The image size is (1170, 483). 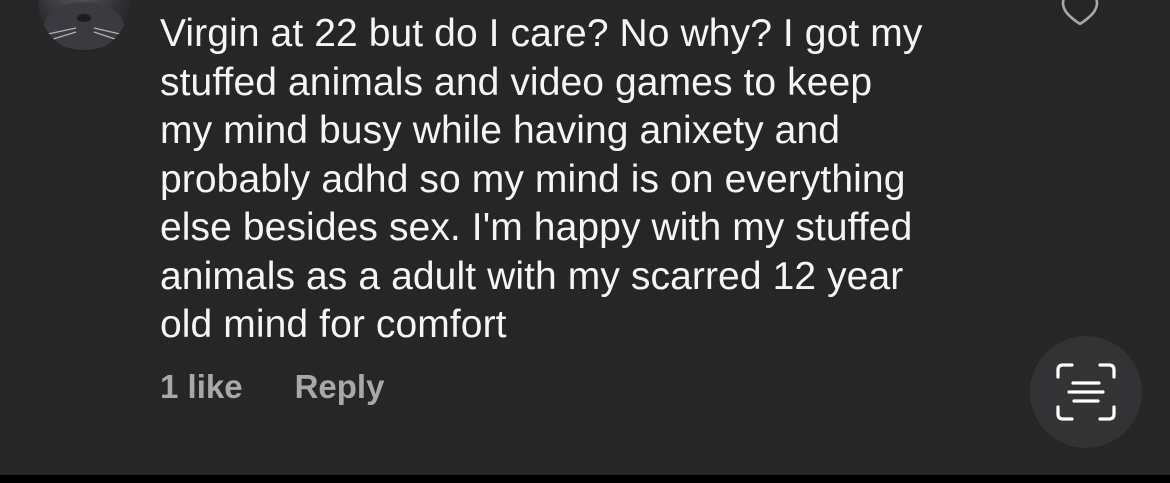 I want to click on like-count: 1 like, so click(x=201, y=387).